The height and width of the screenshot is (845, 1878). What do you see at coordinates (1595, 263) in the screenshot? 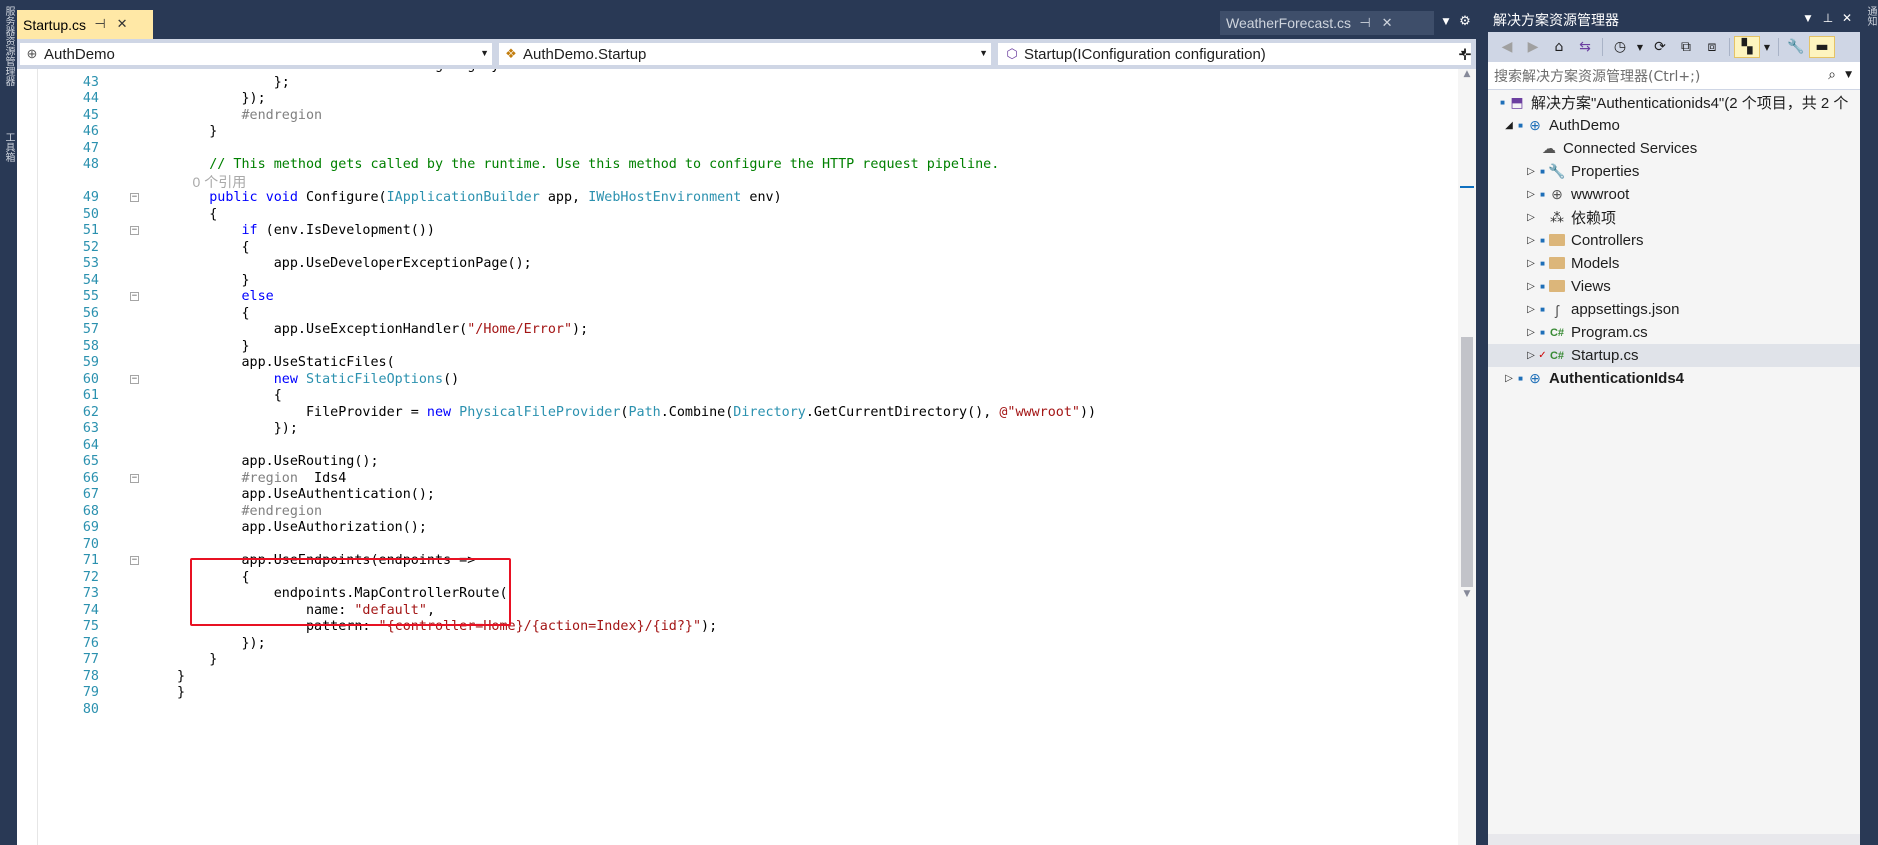
I see `tree-item-label: Models` at bounding box center [1595, 263].